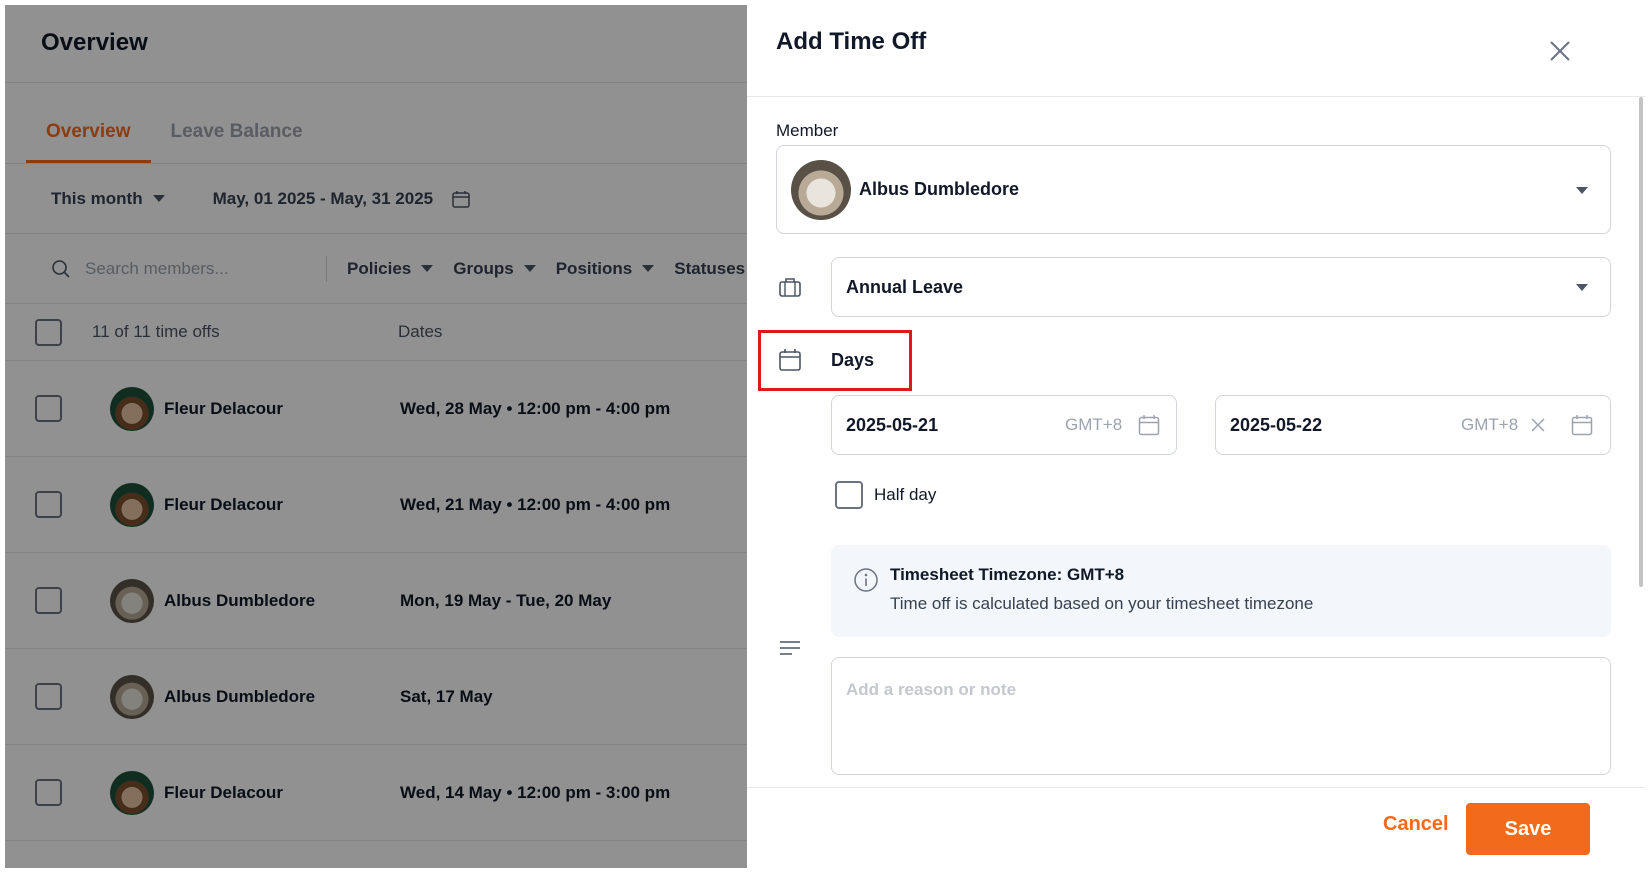 The image size is (1650, 873). I want to click on avatar, so click(821, 189).